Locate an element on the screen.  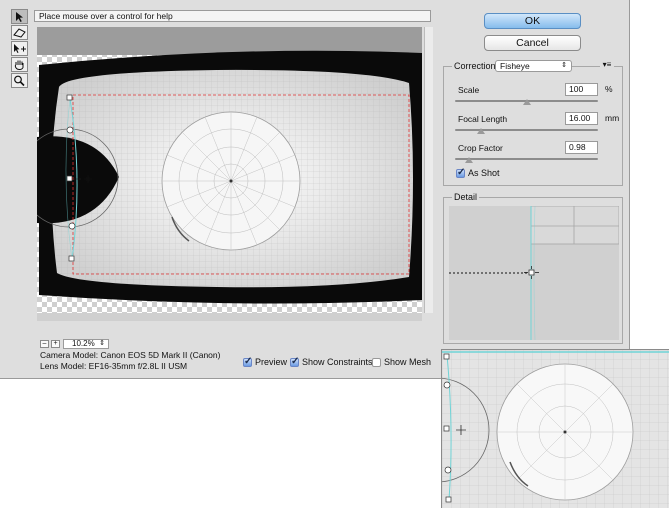
cancel-button: Cancel is located at coordinates (532, 43).